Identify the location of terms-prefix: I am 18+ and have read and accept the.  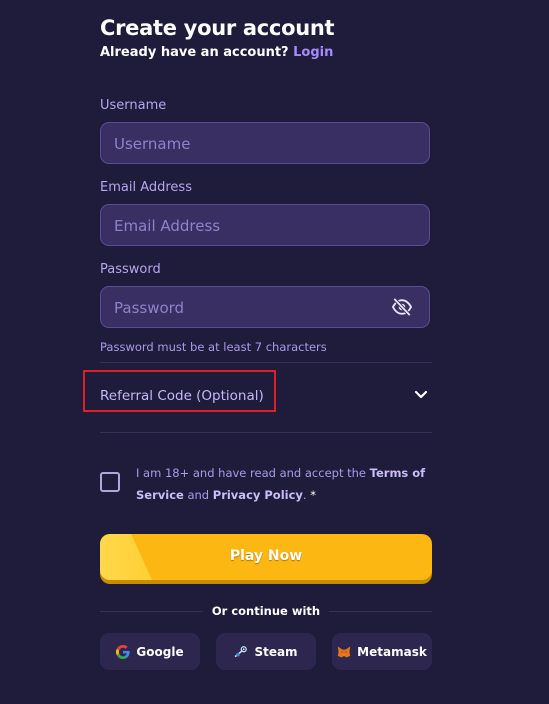
(251, 473).